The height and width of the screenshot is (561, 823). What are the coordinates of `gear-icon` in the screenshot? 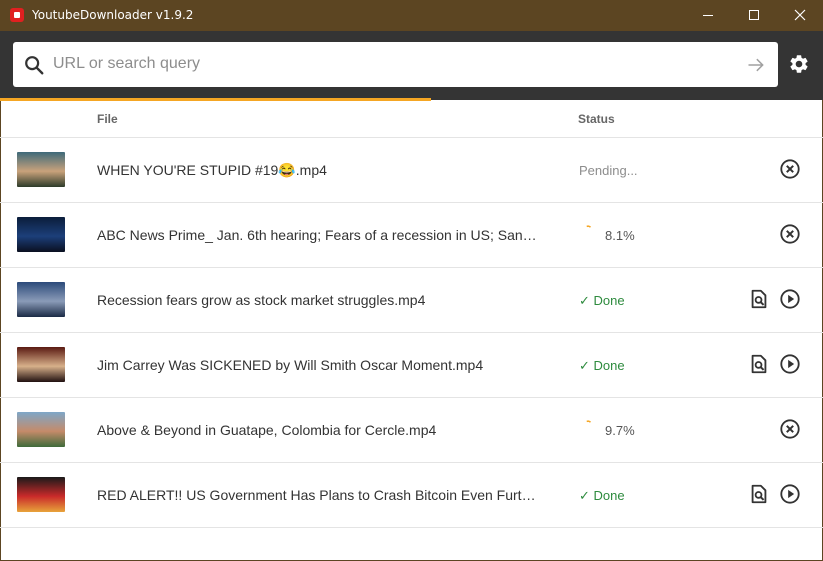 It's located at (799, 64).